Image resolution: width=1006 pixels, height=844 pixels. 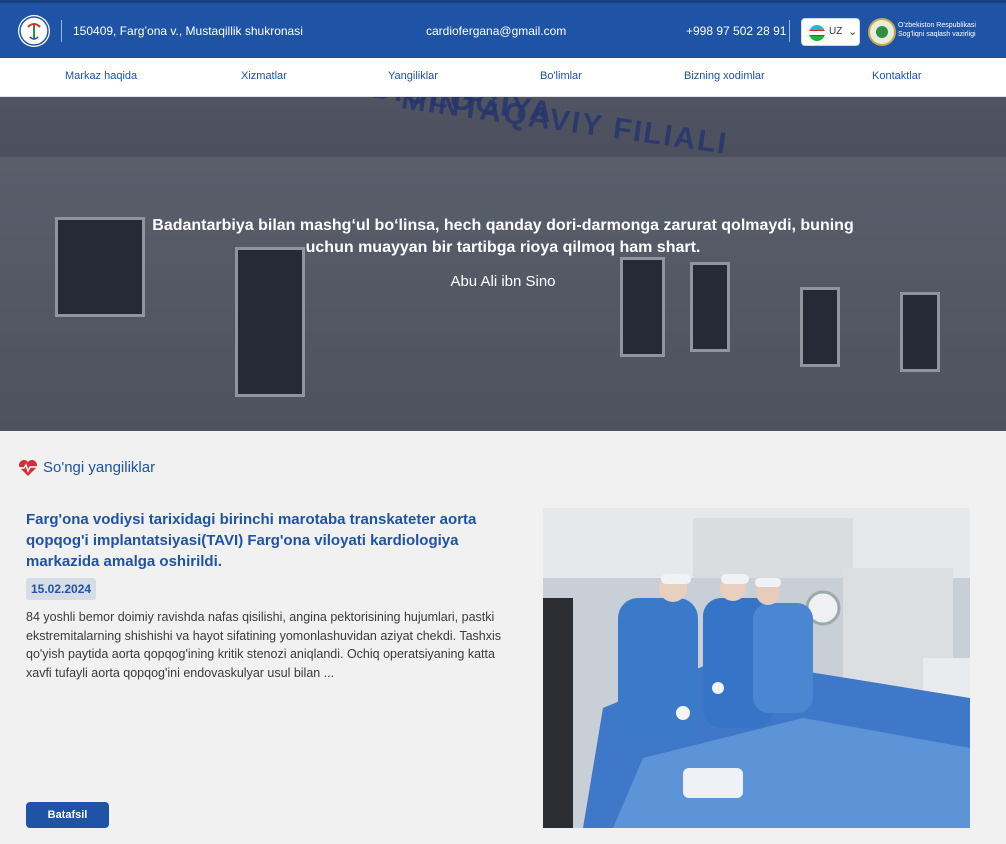 What do you see at coordinates (561, 76) in the screenshot?
I see `nav-item-departments: Bo'limlar` at bounding box center [561, 76].